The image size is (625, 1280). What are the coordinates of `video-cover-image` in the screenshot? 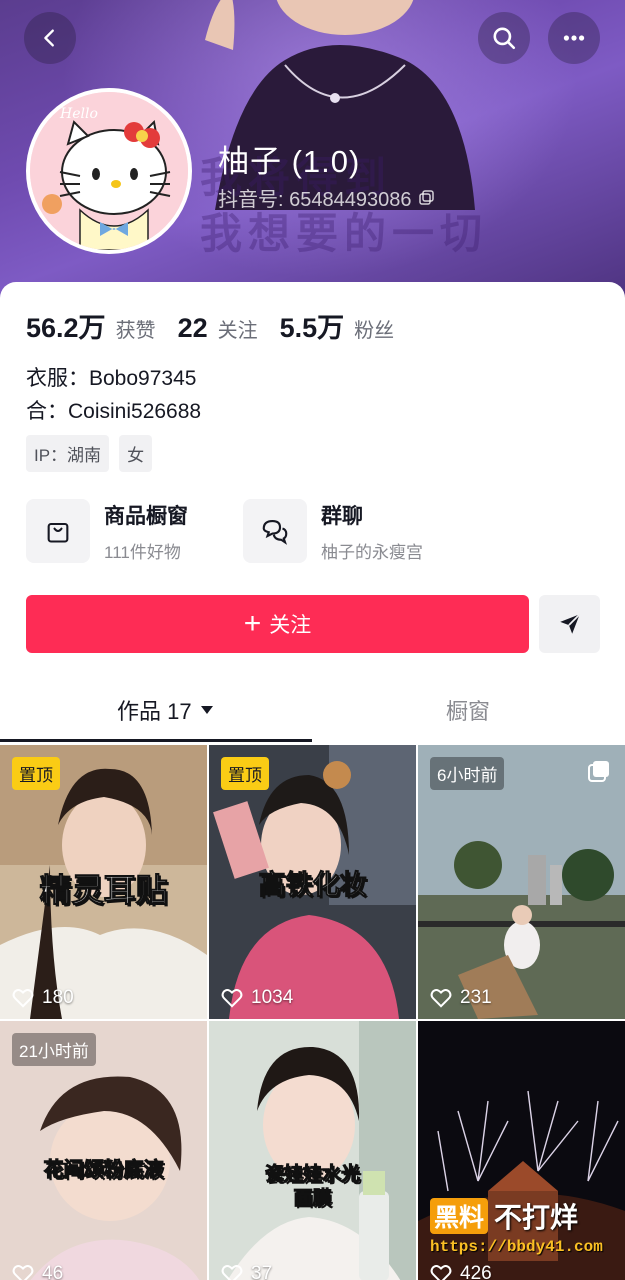 It's located at (312, 1150).